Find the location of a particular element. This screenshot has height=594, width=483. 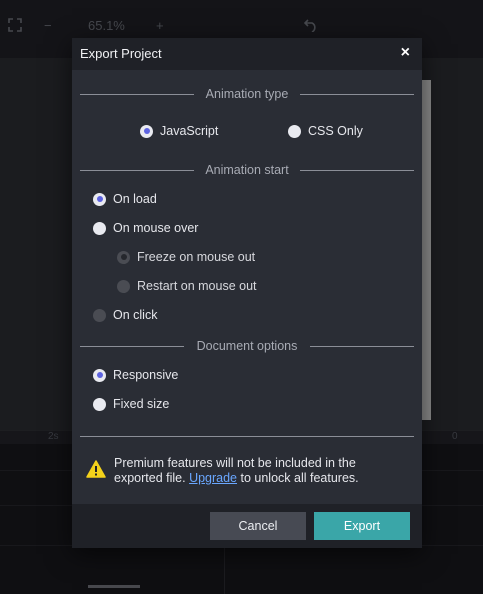

dialog-footer: Cancel Export is located at coordinates (247, 526).